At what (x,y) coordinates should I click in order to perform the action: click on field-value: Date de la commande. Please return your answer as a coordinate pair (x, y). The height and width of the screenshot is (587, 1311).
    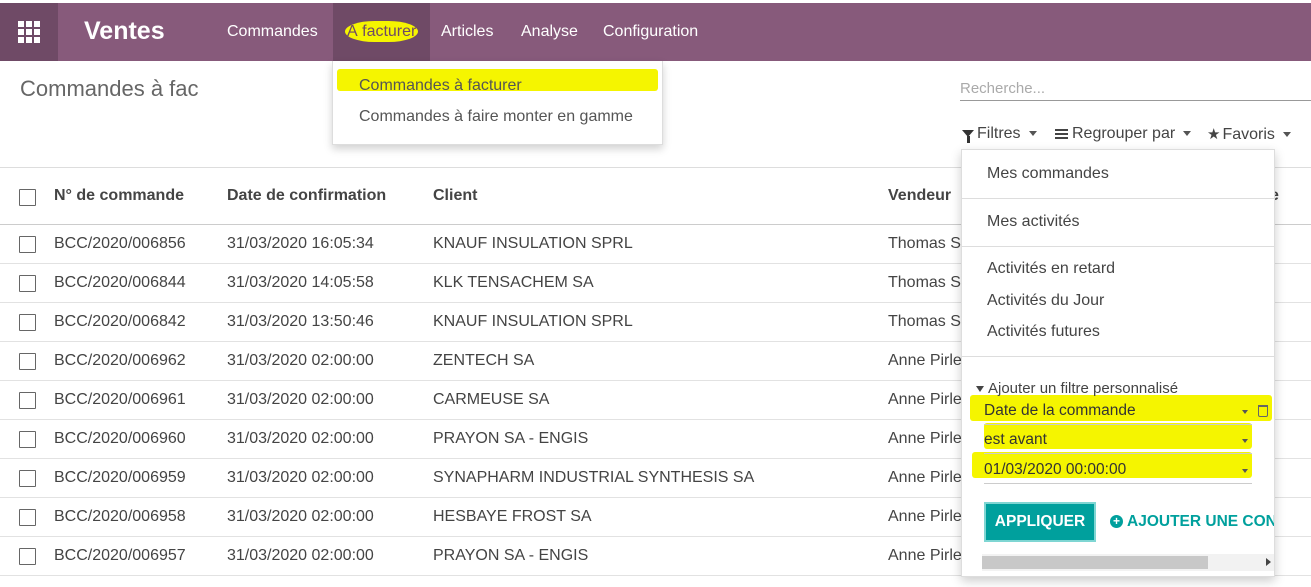
    Looking at the image, I should click on (1060, 410).